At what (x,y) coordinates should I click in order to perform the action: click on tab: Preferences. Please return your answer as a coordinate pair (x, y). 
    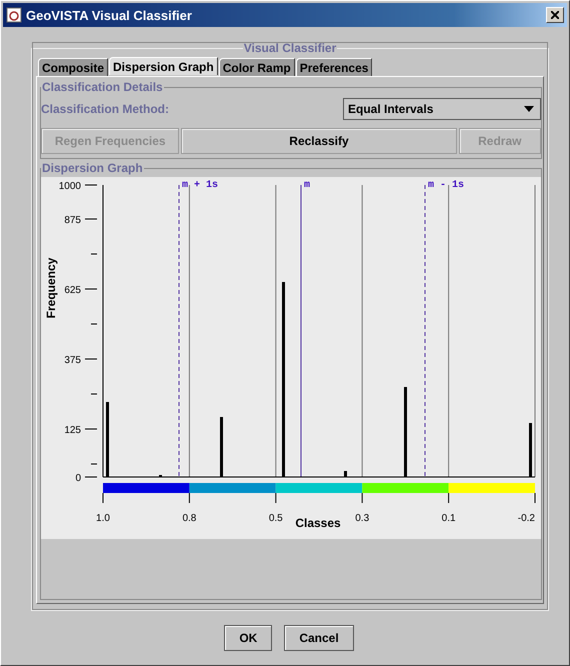
    Looking at the image, I should click on (334, 67).